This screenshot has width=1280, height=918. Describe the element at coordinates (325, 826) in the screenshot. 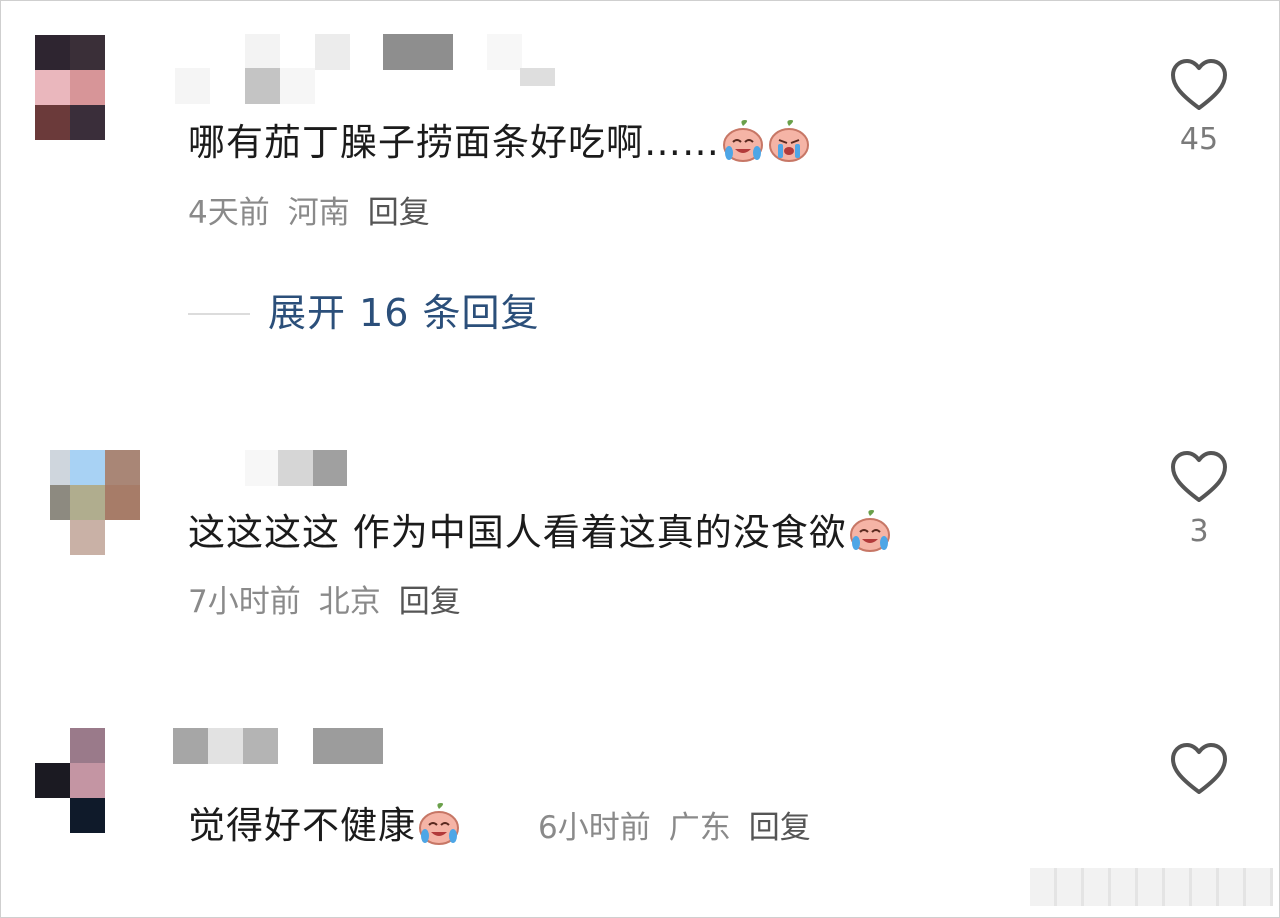

I see `comment-text: 觉得好不健康` at that location.